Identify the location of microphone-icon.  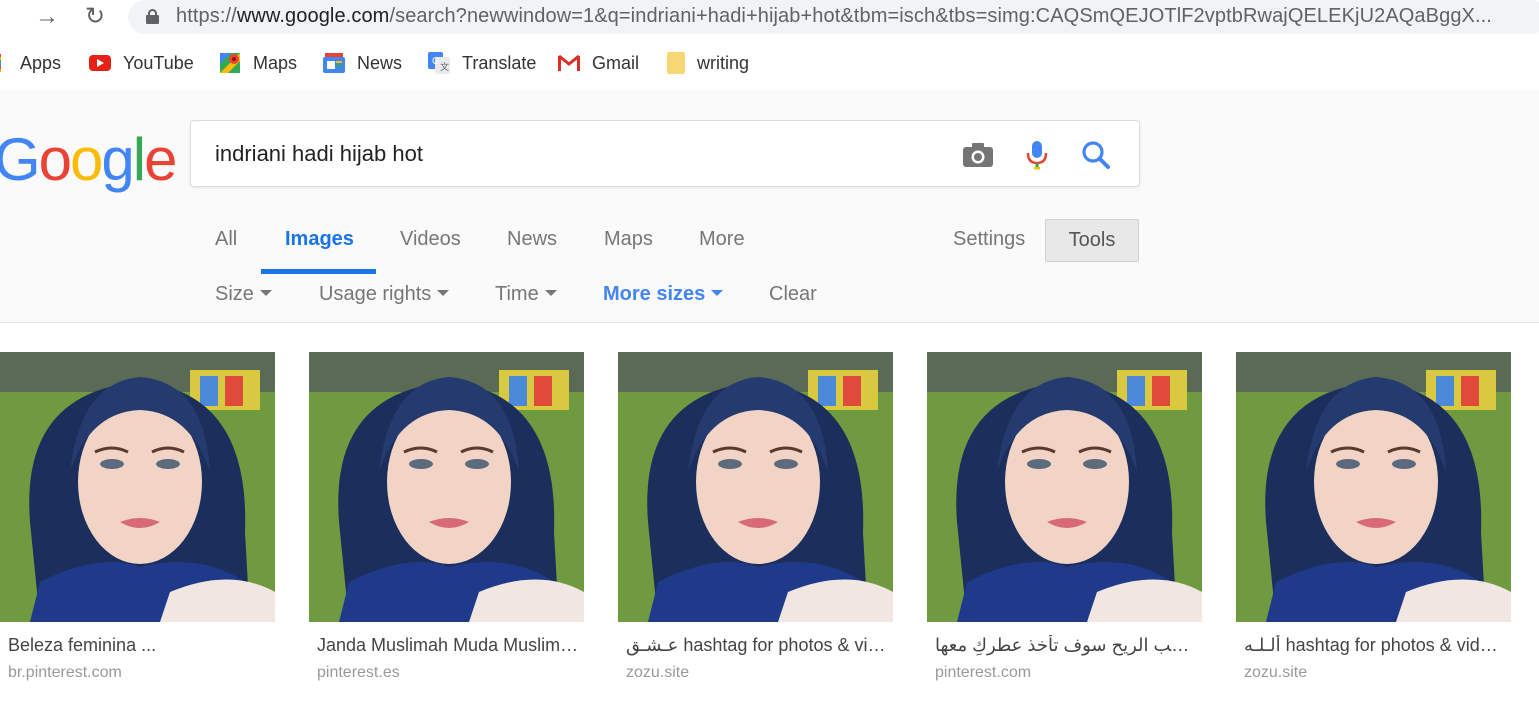
(1037, 155).